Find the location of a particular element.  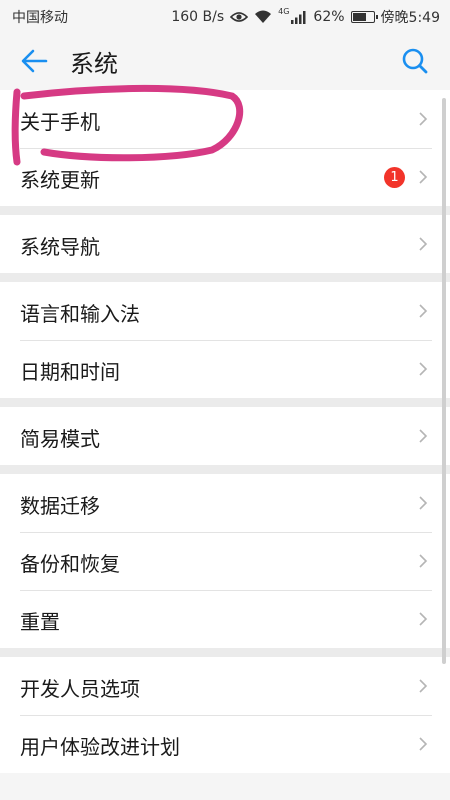

network-speed: 160 B/s is located at coordinates (198, 17).